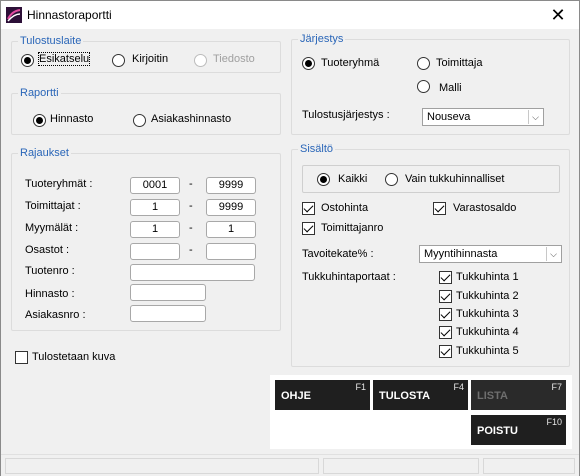  I want to click on department-from-input, so click(155, 251).